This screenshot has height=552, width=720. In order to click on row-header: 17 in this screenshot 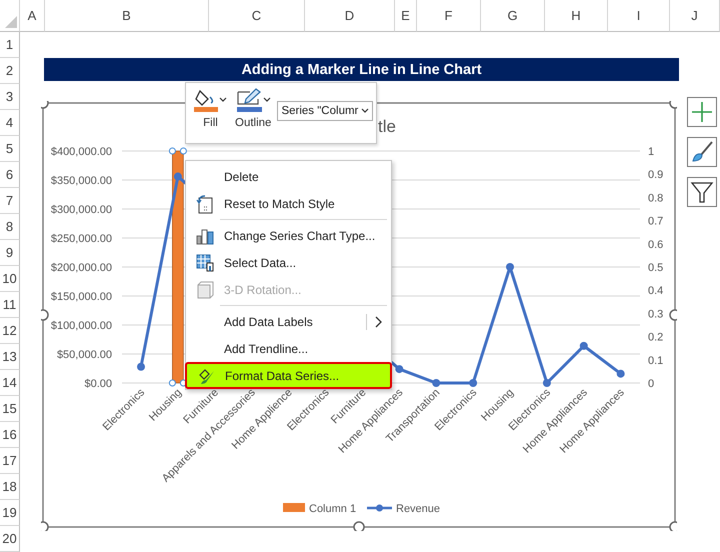, I will do `click(10, 461)`.